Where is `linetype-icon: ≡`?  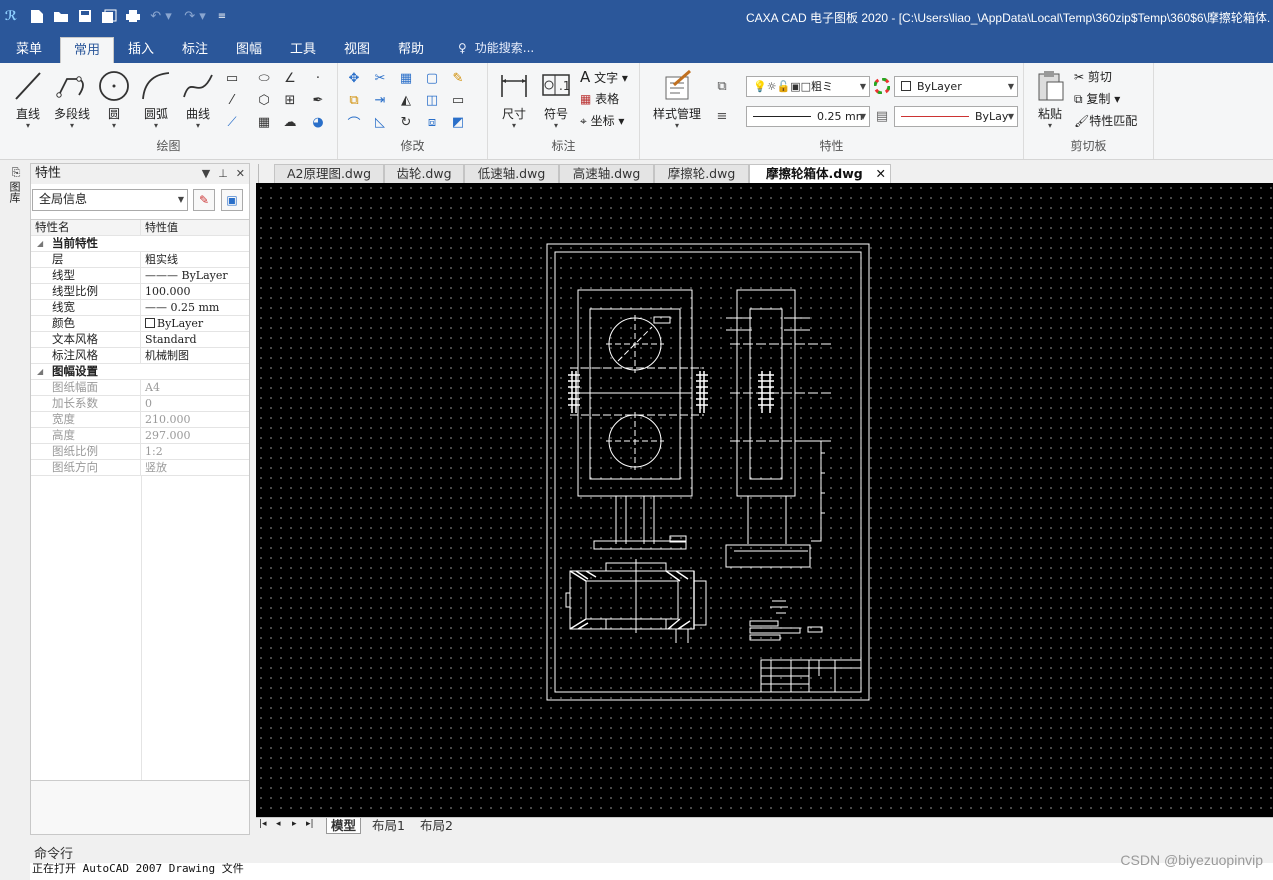
linetype-icon: ≡ is located at coordinates (722, 116).